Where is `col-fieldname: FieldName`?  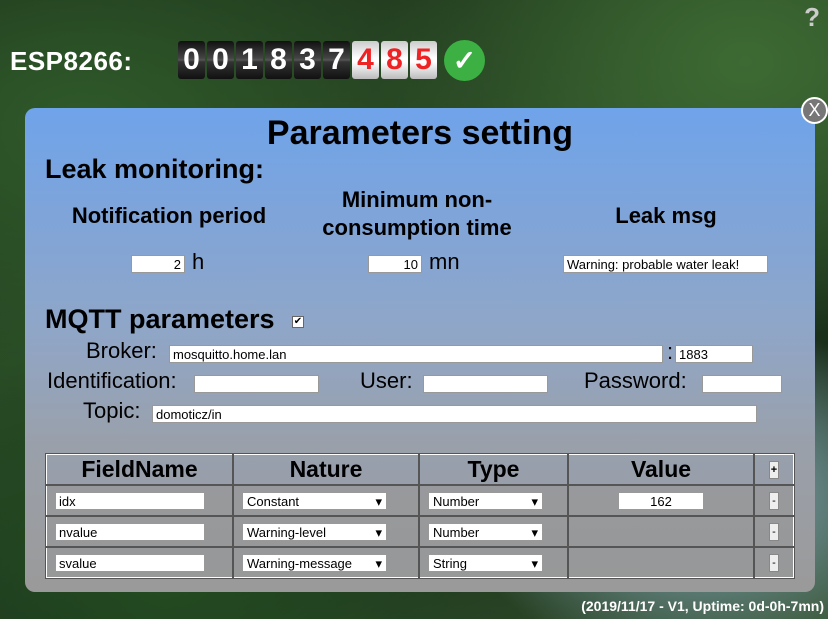
col-fieldname: FieldName is located at coordinates (139, 469).